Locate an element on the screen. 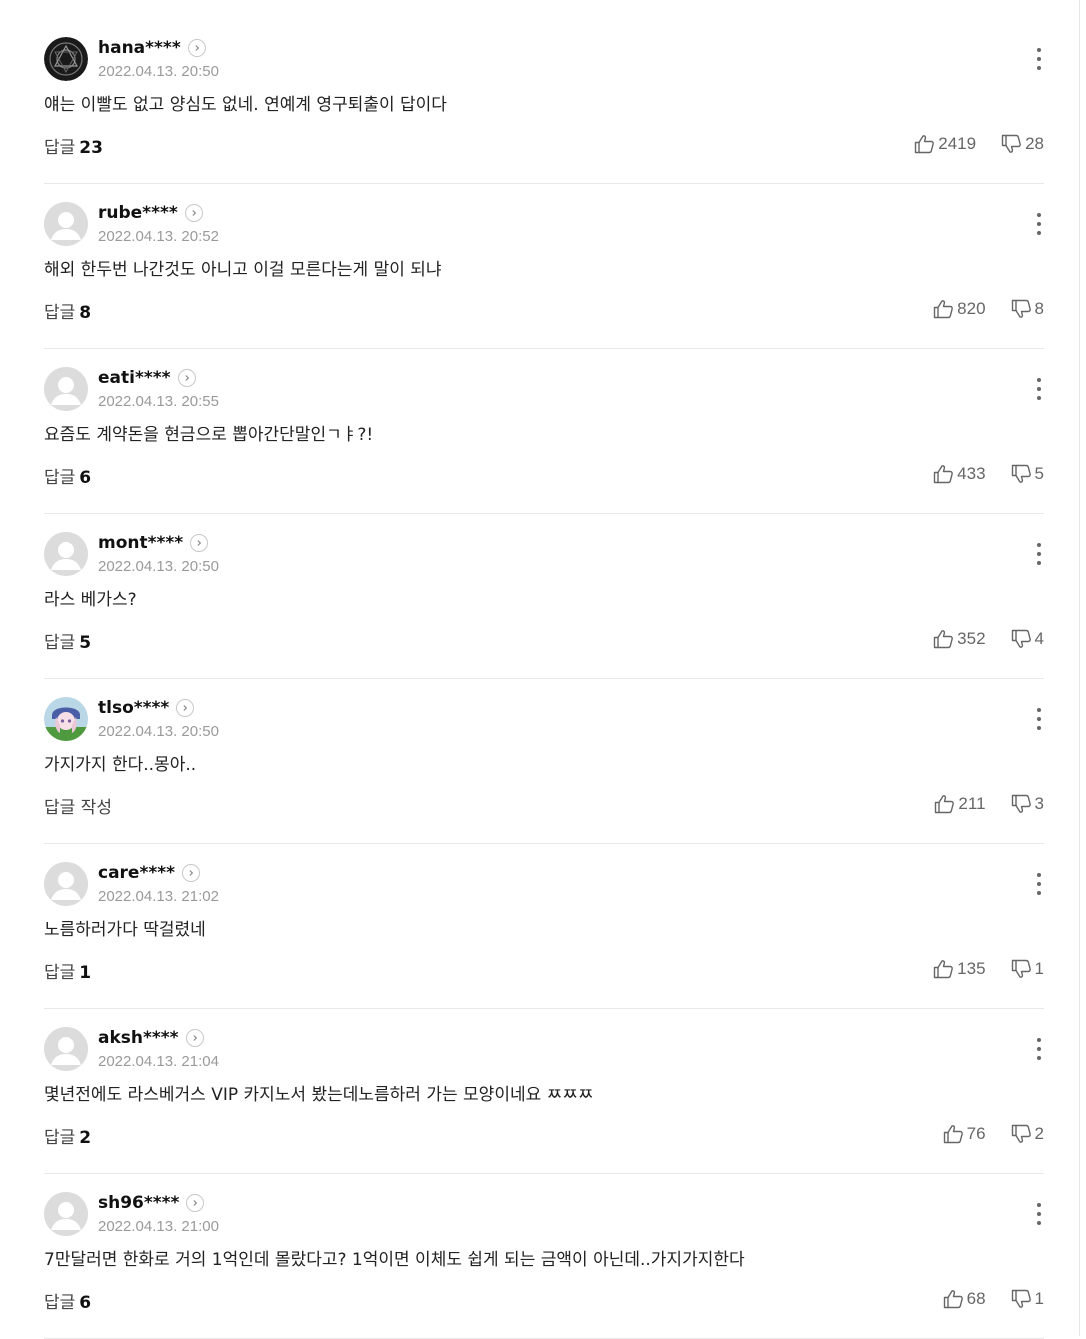 The height and width of the screenshot is (1339, 1086). reply-count: 1 is located at coordinates (85, 973).